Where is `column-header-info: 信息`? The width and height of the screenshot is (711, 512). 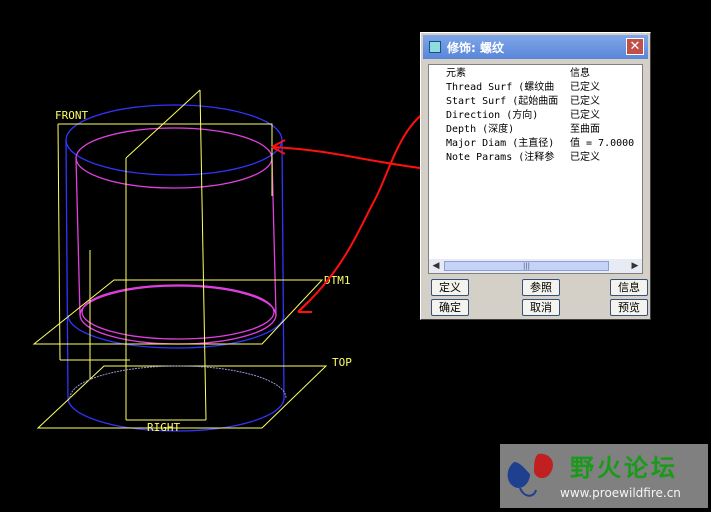
column-header-info: 信息 is located at coordinates (580, 73).